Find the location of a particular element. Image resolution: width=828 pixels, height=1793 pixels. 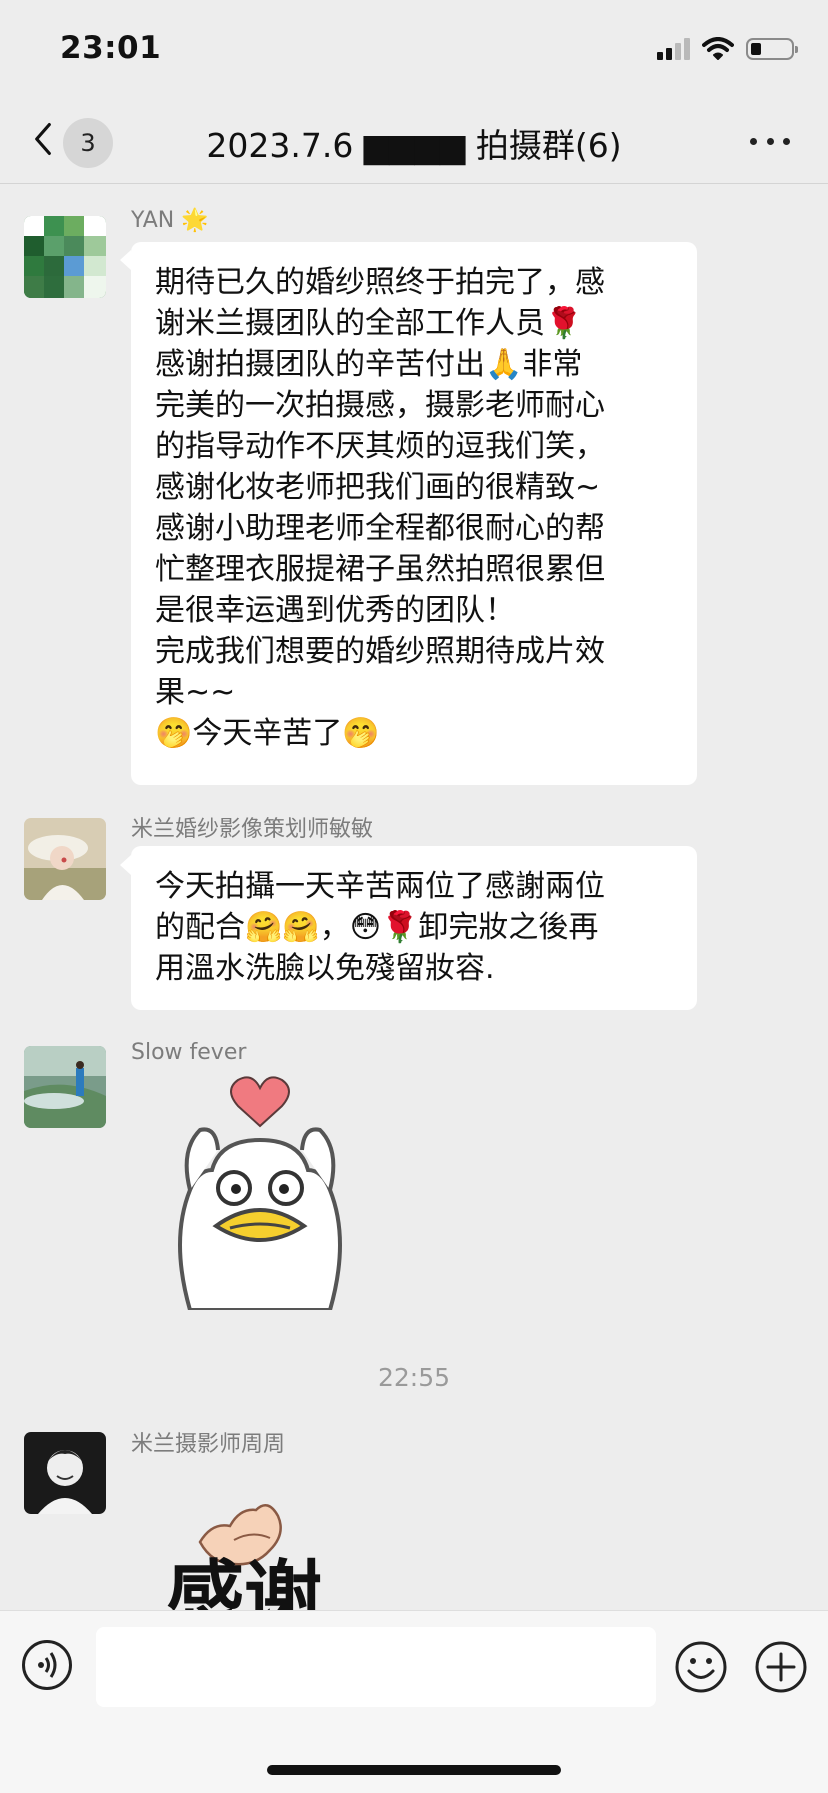

portrait-avatar-image is located at coordinates (65, 859).